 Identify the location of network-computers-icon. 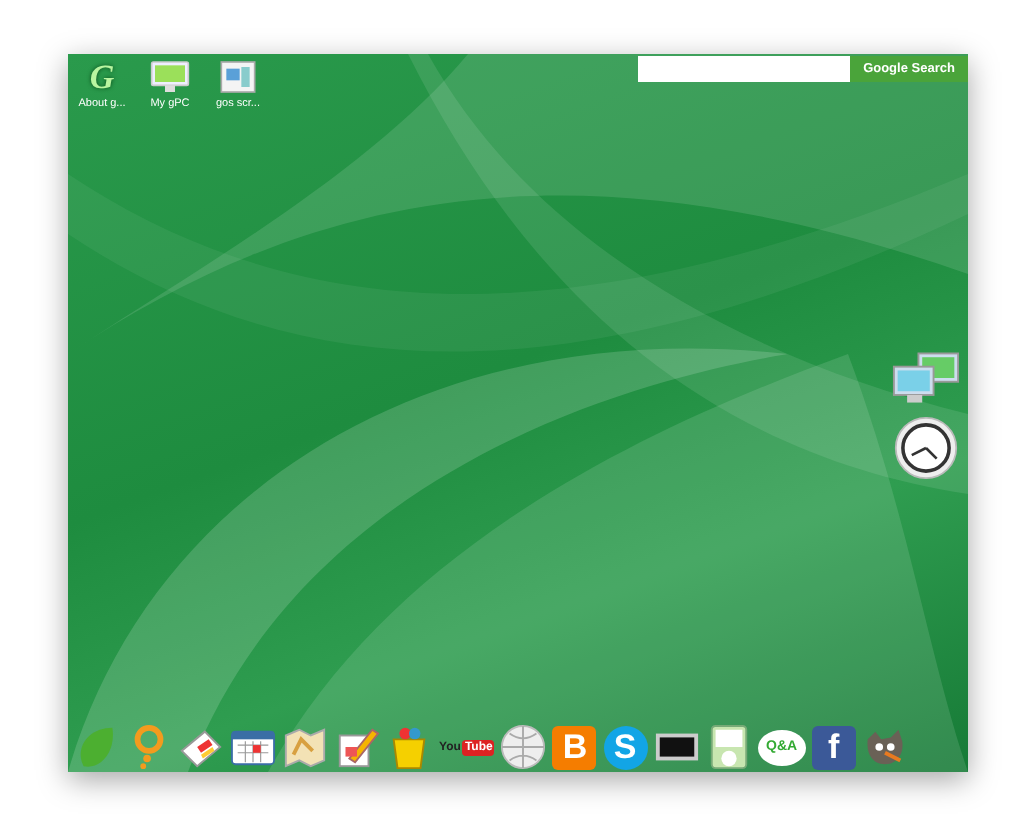
(926, 378).